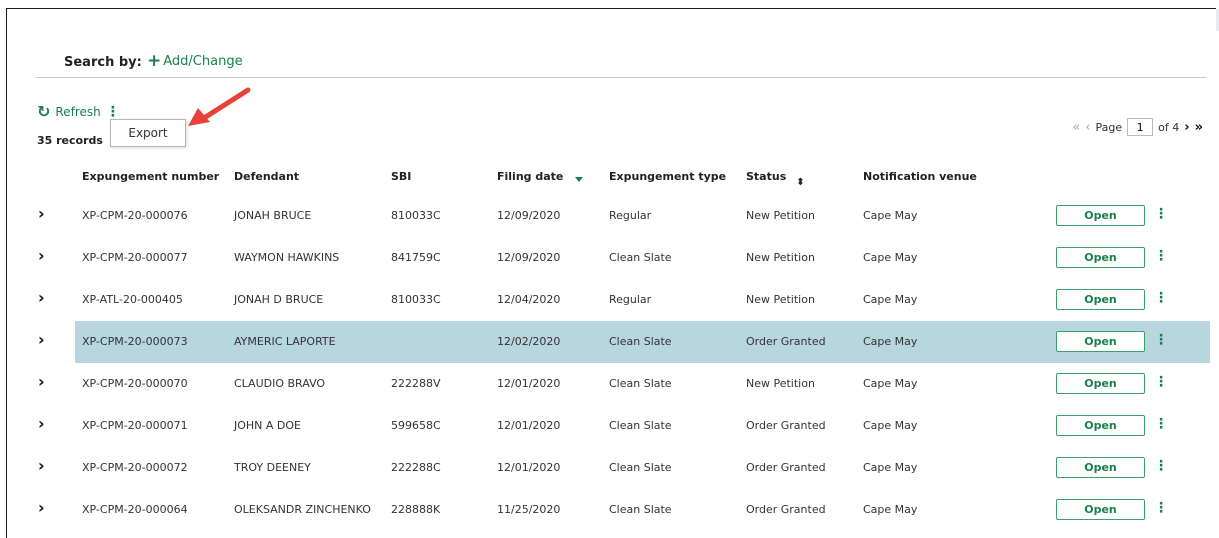 The height and width of the screenshot is (538, 1219). I want to click on pagination: « ‹ Page of 4 › », so click(1137, 127).